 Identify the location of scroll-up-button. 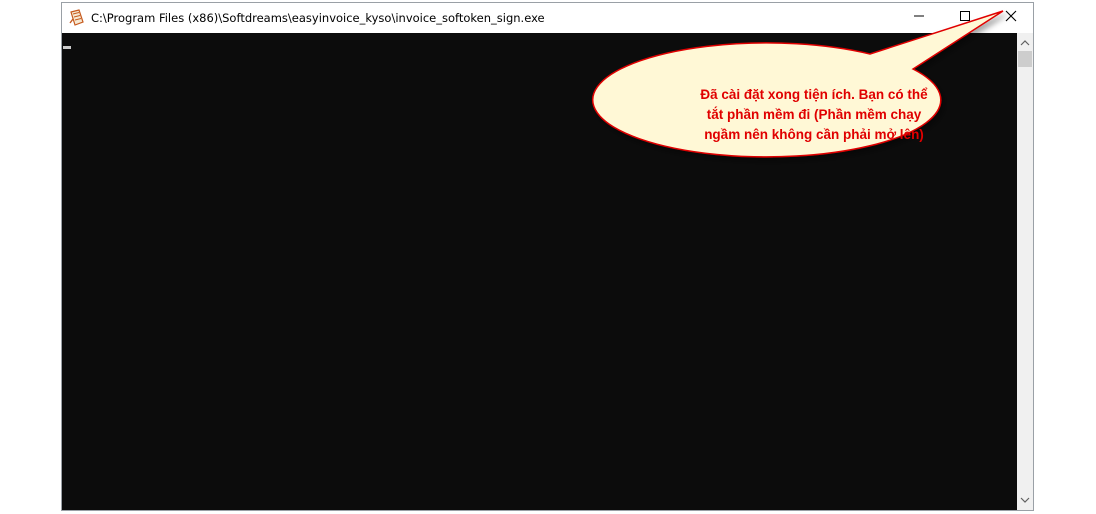
(1025, 43).